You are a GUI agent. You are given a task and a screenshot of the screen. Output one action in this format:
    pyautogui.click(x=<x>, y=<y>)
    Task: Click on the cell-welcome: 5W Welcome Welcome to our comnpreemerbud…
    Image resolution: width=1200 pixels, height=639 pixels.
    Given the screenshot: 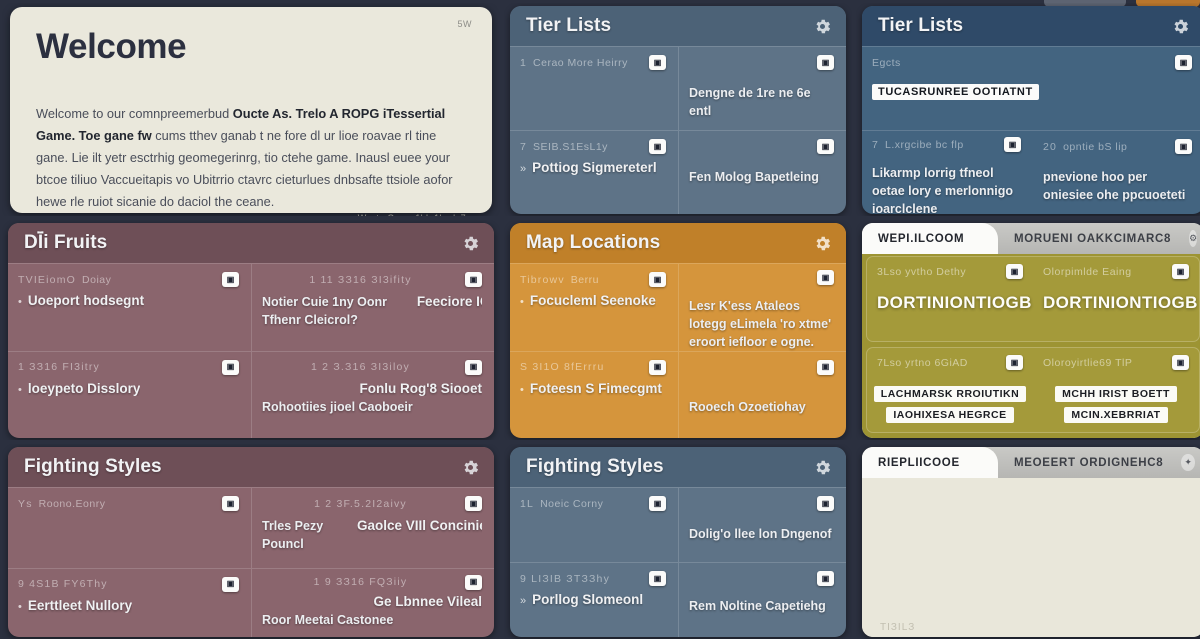 What is the action you would take?
    pyautogui.click(x=251, y=109)
    